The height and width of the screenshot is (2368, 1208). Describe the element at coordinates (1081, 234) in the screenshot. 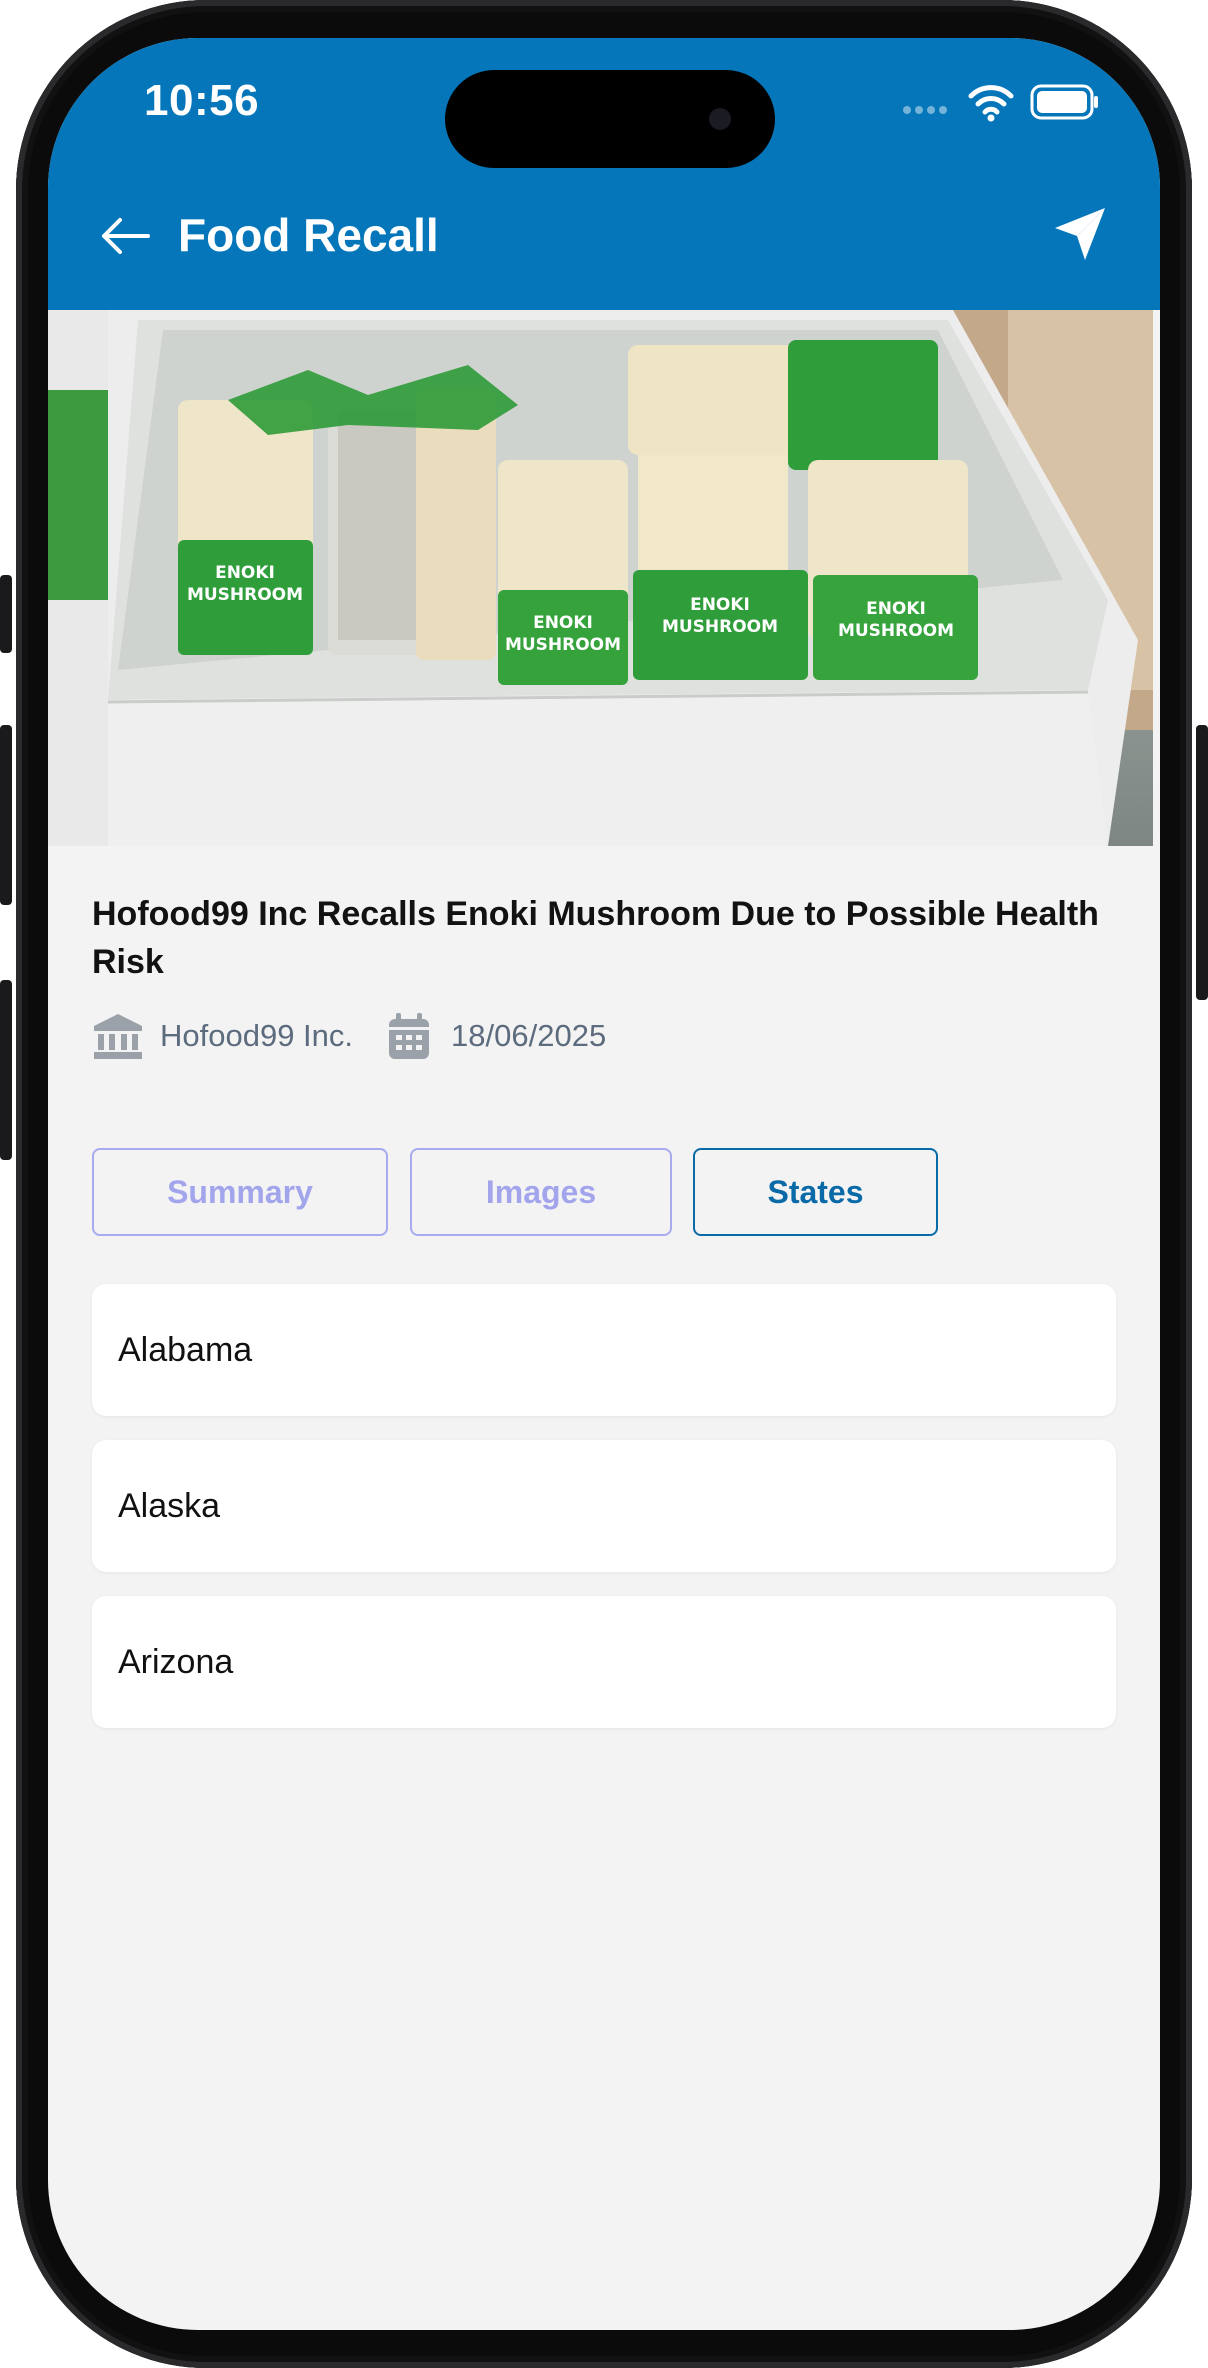

I see `send-icon` at that location.